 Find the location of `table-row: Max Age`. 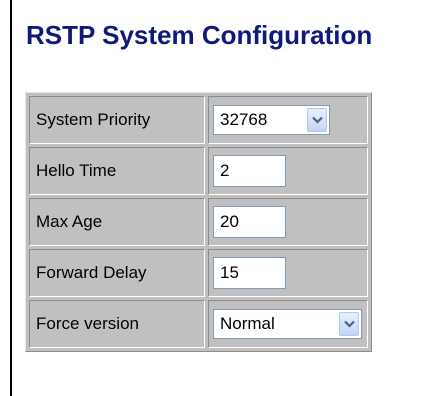

table-row: Max Age is located at coordinates (198, 222).